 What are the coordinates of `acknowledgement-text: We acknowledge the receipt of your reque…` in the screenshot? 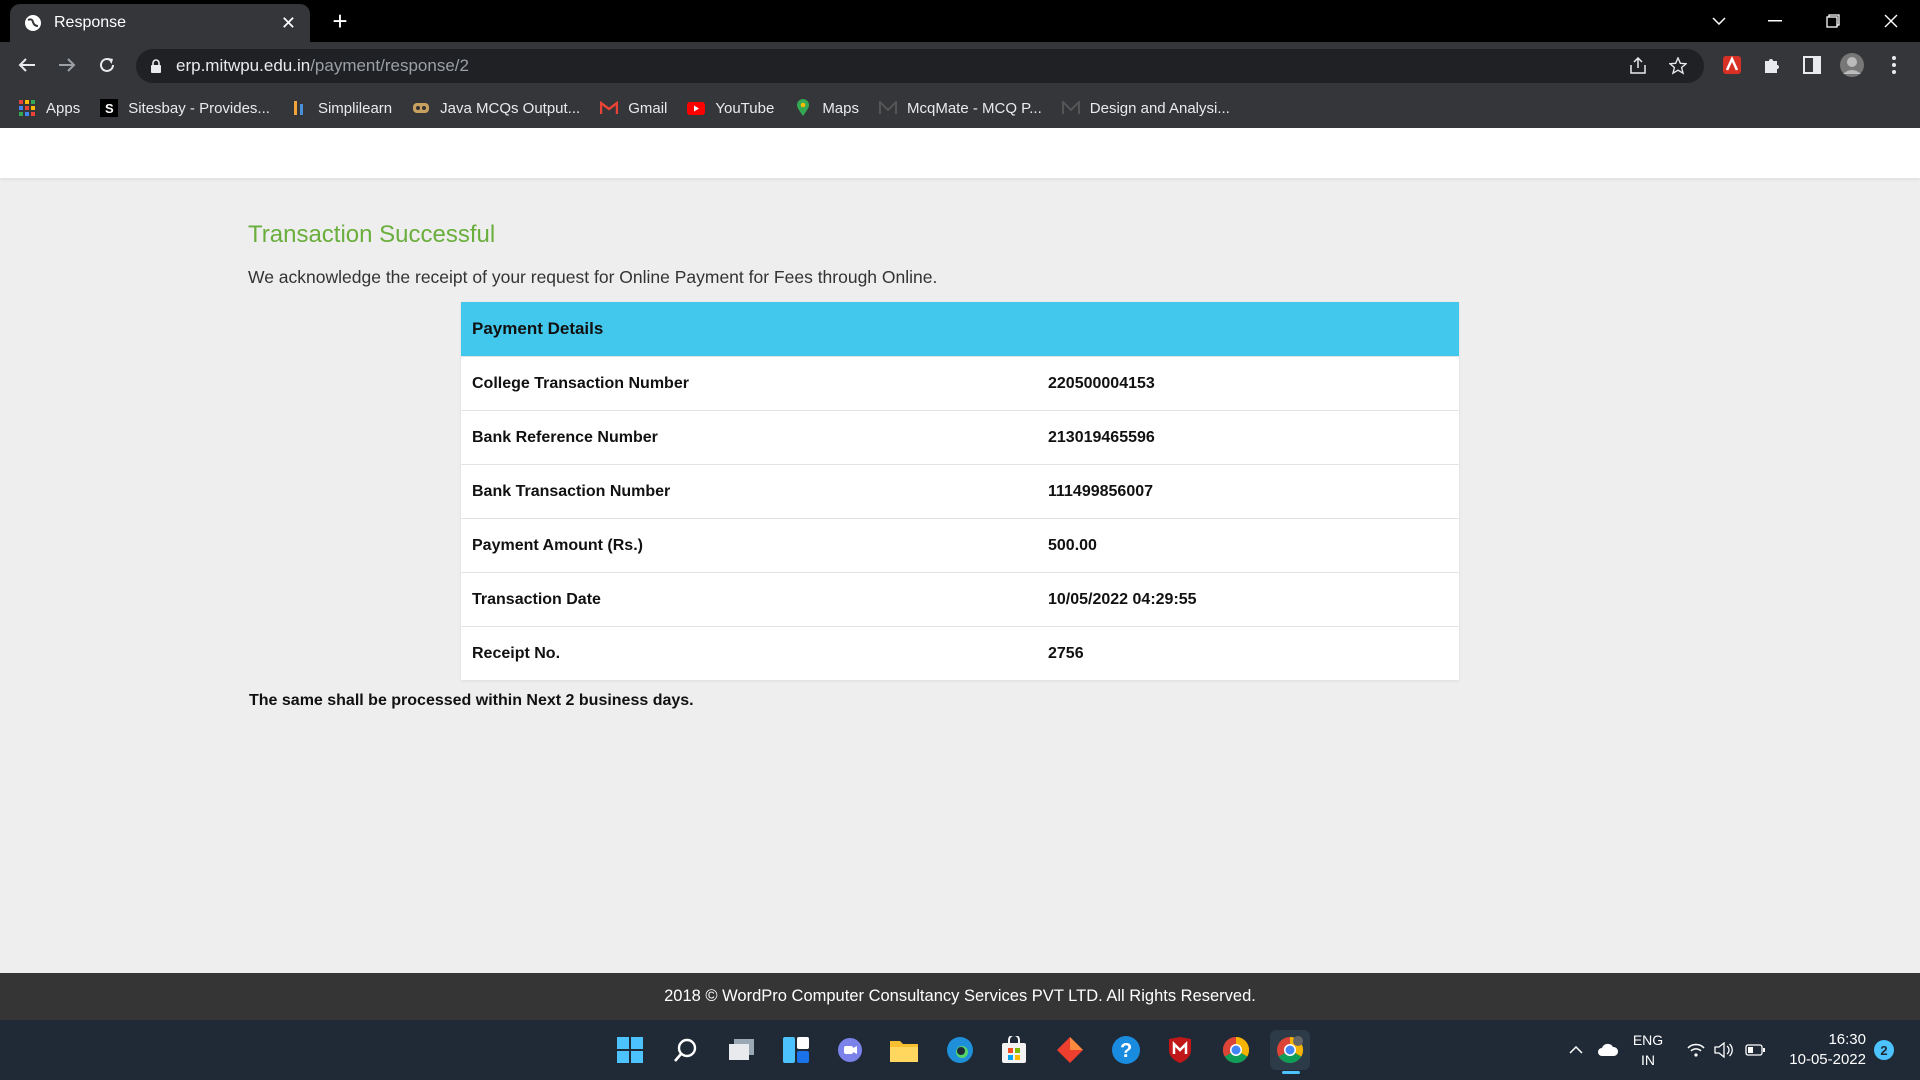 It's located at (593, 277).